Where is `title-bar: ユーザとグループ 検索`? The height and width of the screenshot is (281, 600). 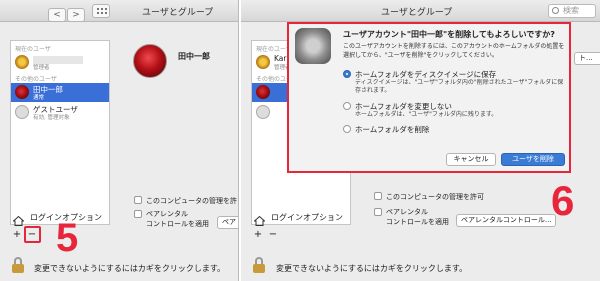
title-bar: ユーザとグループ 検索 is located at coordinates (420, 11).